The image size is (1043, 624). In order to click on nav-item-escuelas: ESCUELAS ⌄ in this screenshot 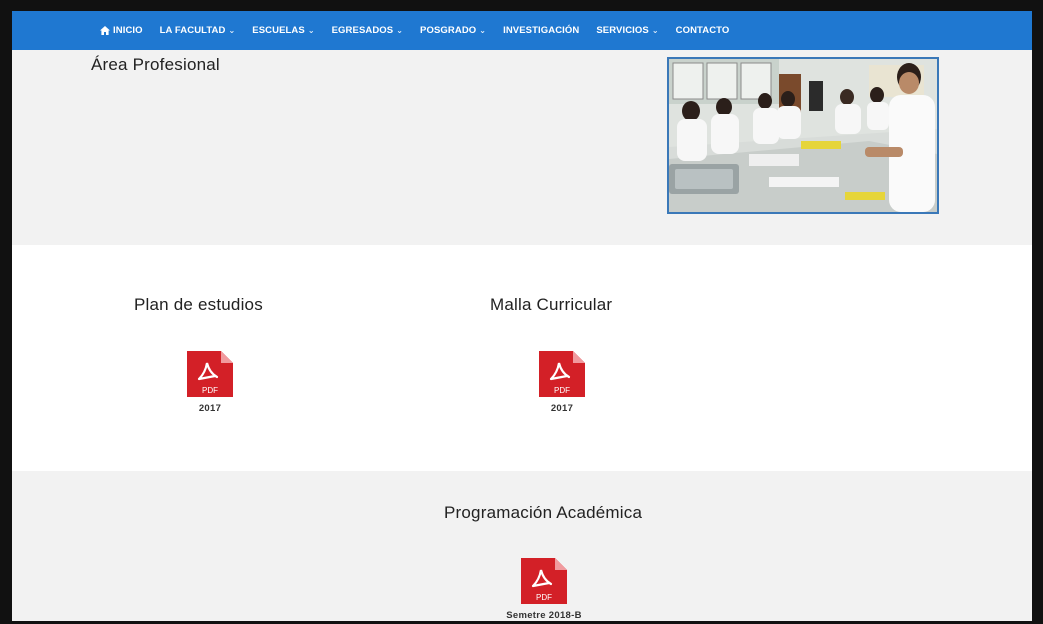, I will do `click(283, 30)`.